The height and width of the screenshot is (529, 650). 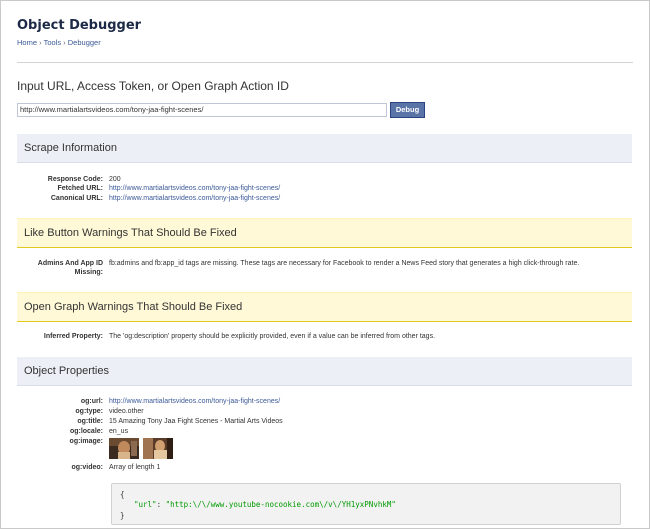 What do you see at coordinates (161, 504) in the screenshot?
I see `code-colon: :` at bounding box center [161, 504].